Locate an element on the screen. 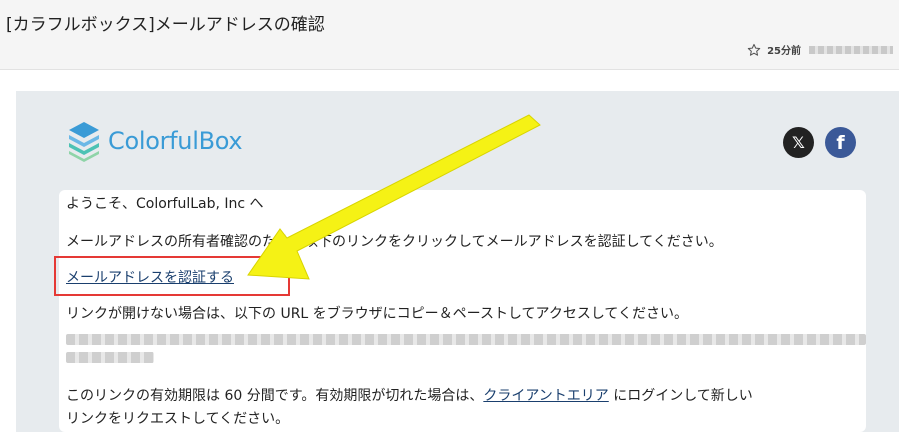 The height and width of the screenshot is (432, 899). email-meta: 25分前 is located at coordinates (820, 49).